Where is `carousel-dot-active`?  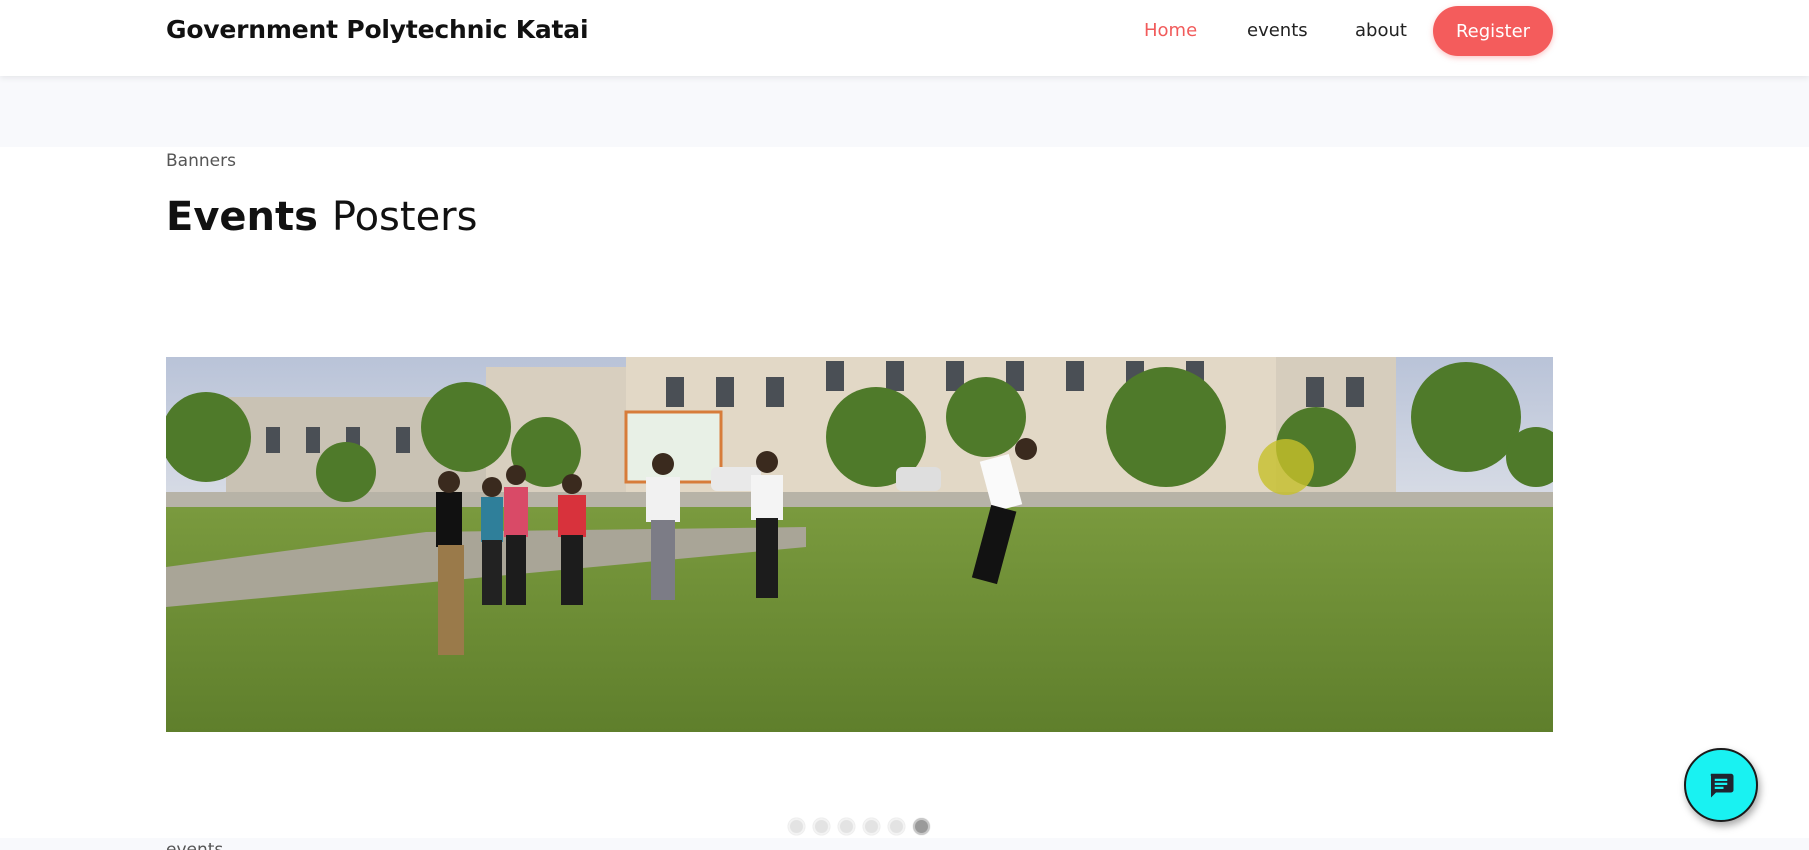
carousel-dot-active is located at coordinates (921, 826).